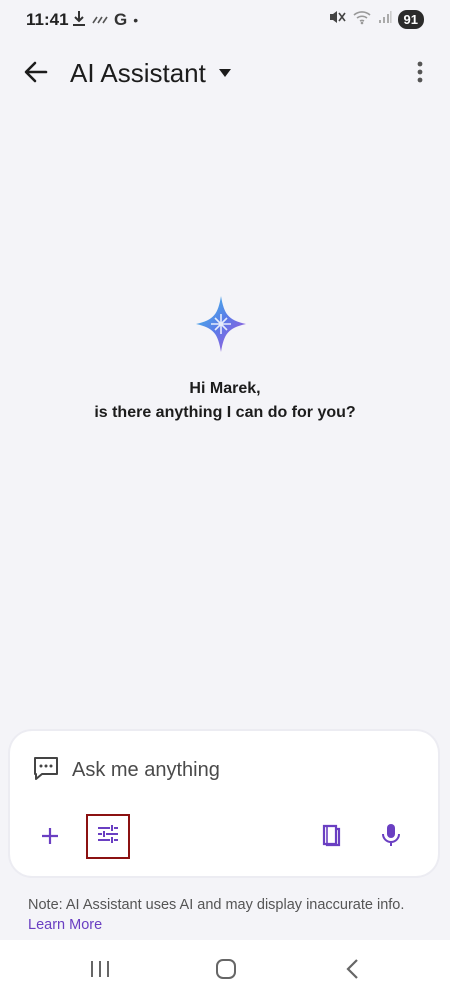  Describe the element at coordinates (225, 388) in the screenshot. I see `greeting-line-1: Hi Marek,` at that location.